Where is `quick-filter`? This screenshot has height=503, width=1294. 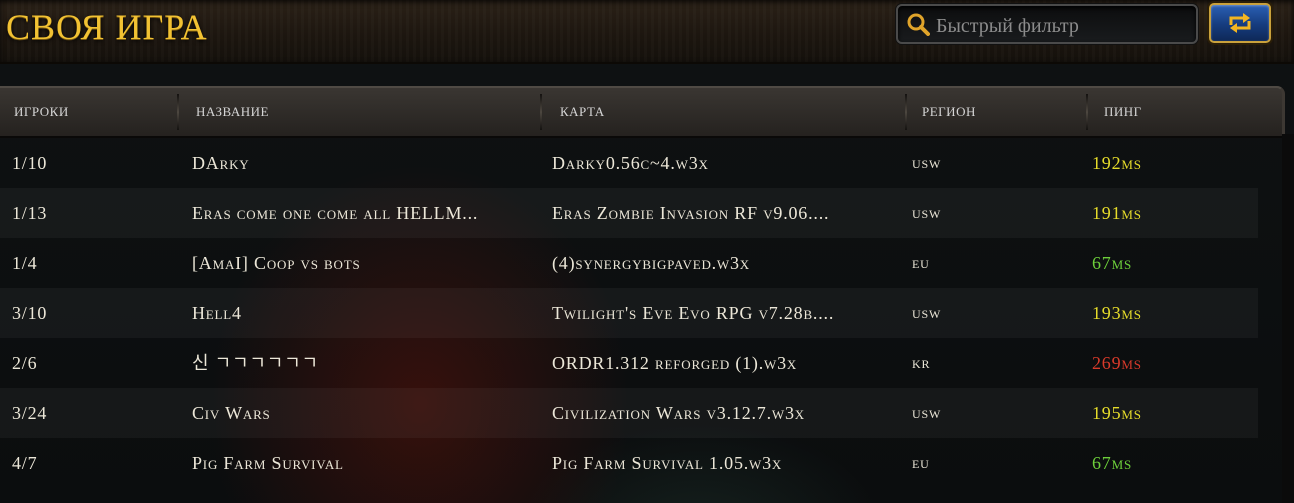
quick-filter is located at coordinates (1047, 24).